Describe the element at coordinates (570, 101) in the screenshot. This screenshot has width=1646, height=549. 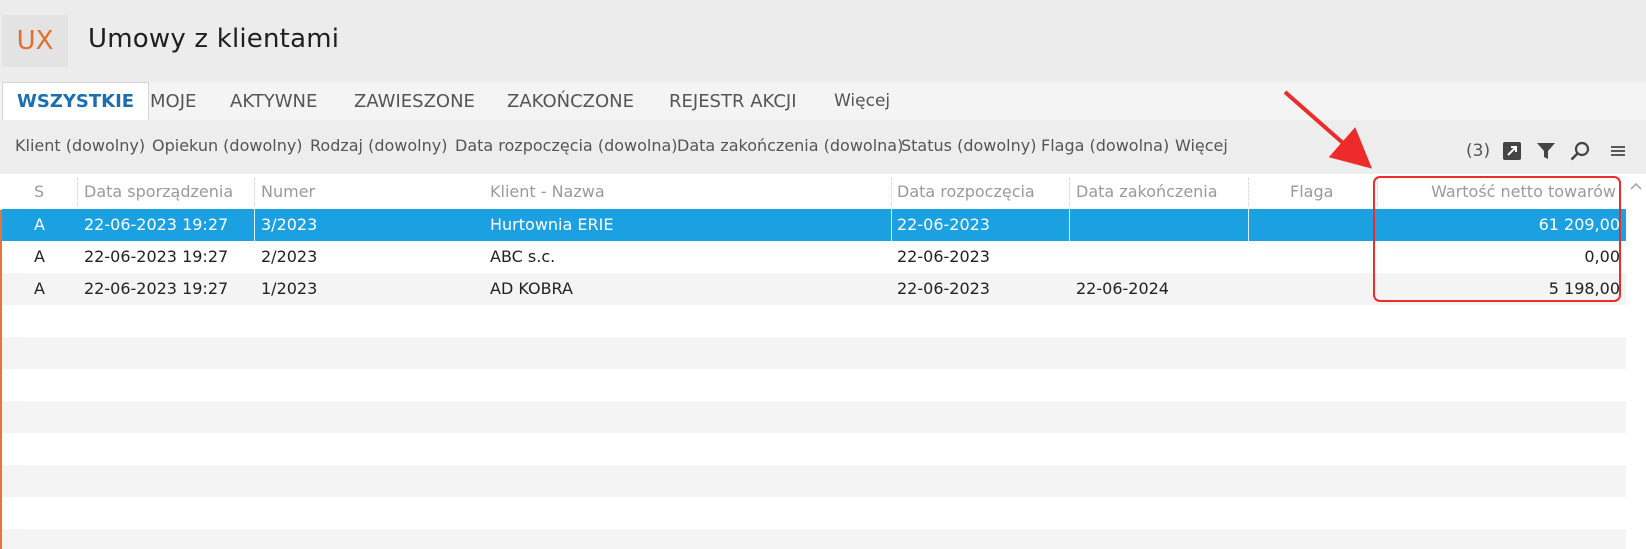
I see `tab-zakonczone: ZAKOŃCZONE` at that location.